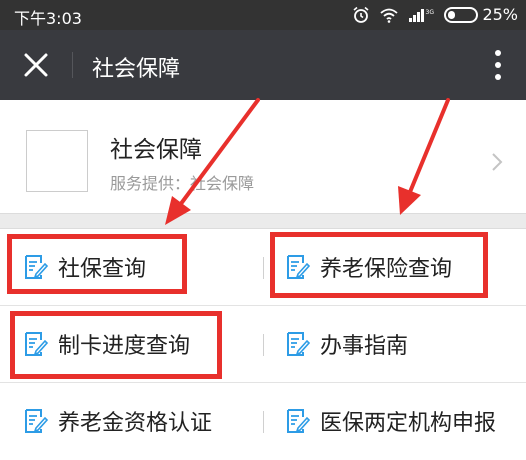 The height and width of the screenshot is (460, 526). What do you see at coordinates (461, 14) in the screenshot?
I see `battery-icon` at bounding box center [461, 14].